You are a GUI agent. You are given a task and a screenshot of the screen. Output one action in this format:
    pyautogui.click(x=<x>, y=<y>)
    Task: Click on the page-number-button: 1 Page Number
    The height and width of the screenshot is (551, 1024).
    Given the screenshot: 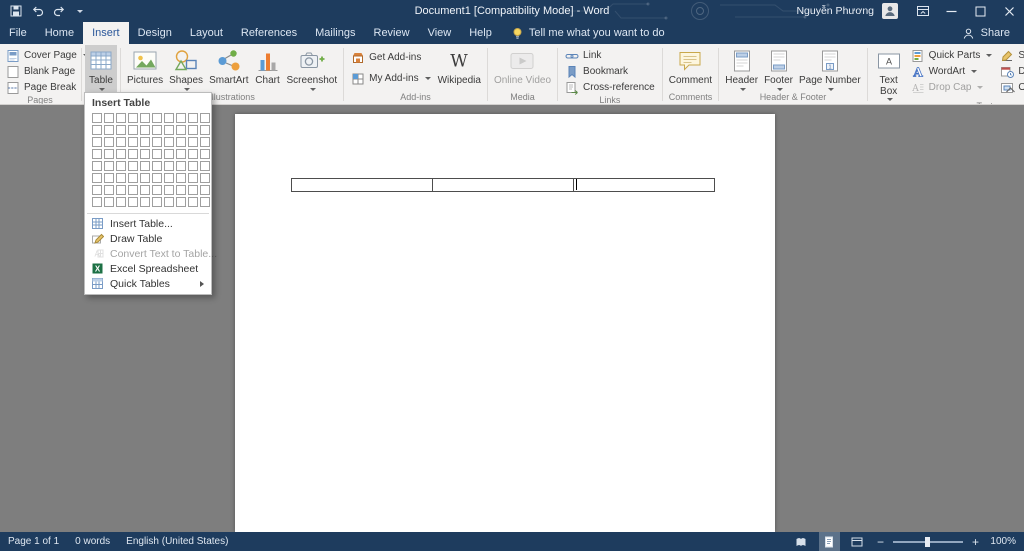 What is the action you would take?
    pyautogui.click(x=830, y=68)
    